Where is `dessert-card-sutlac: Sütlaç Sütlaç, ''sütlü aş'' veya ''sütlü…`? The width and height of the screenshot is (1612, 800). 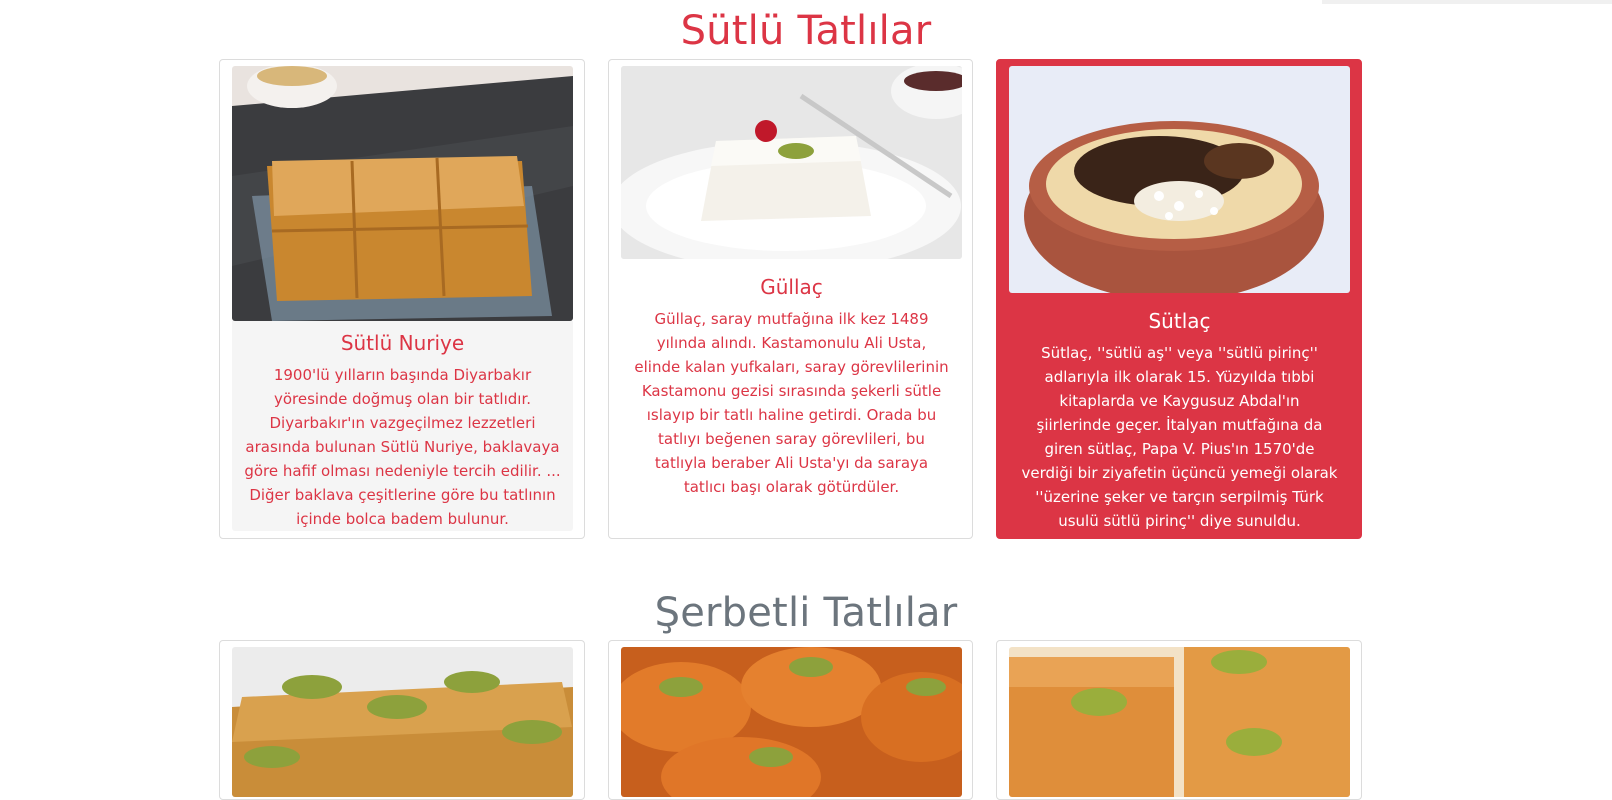
dessert-card-sutlac: Sütlaç Sütlaç, ''sütlü aş'' veya ''sütlü… is located at coordinates (1179, 299).